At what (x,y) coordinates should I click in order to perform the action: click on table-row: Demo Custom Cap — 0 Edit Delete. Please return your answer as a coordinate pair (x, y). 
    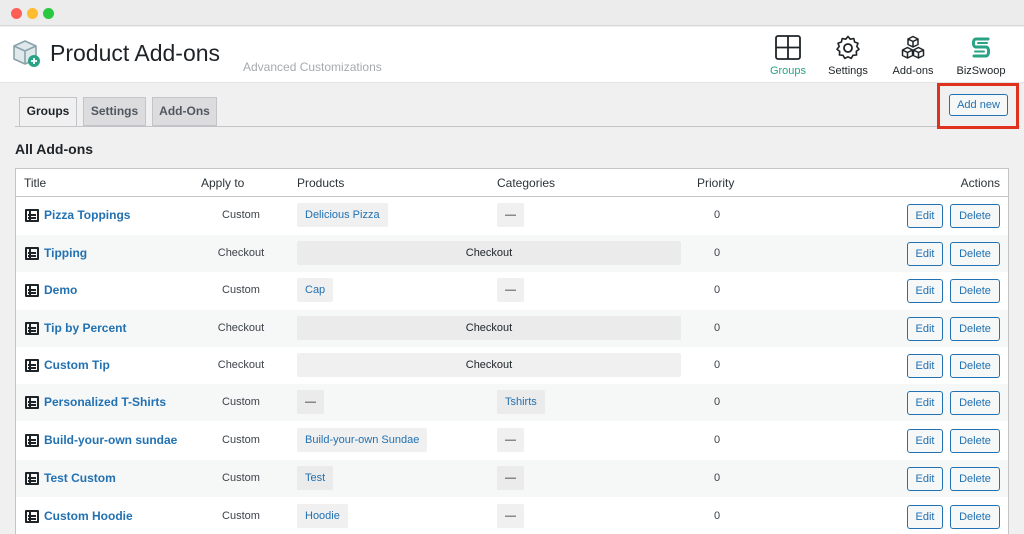
    Looking at the image, I should click on (512, 290).